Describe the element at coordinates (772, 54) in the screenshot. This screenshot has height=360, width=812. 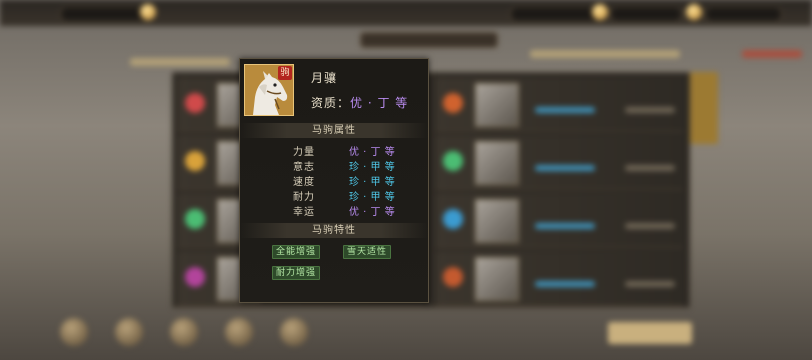
I see `hint-text-red` at that location.